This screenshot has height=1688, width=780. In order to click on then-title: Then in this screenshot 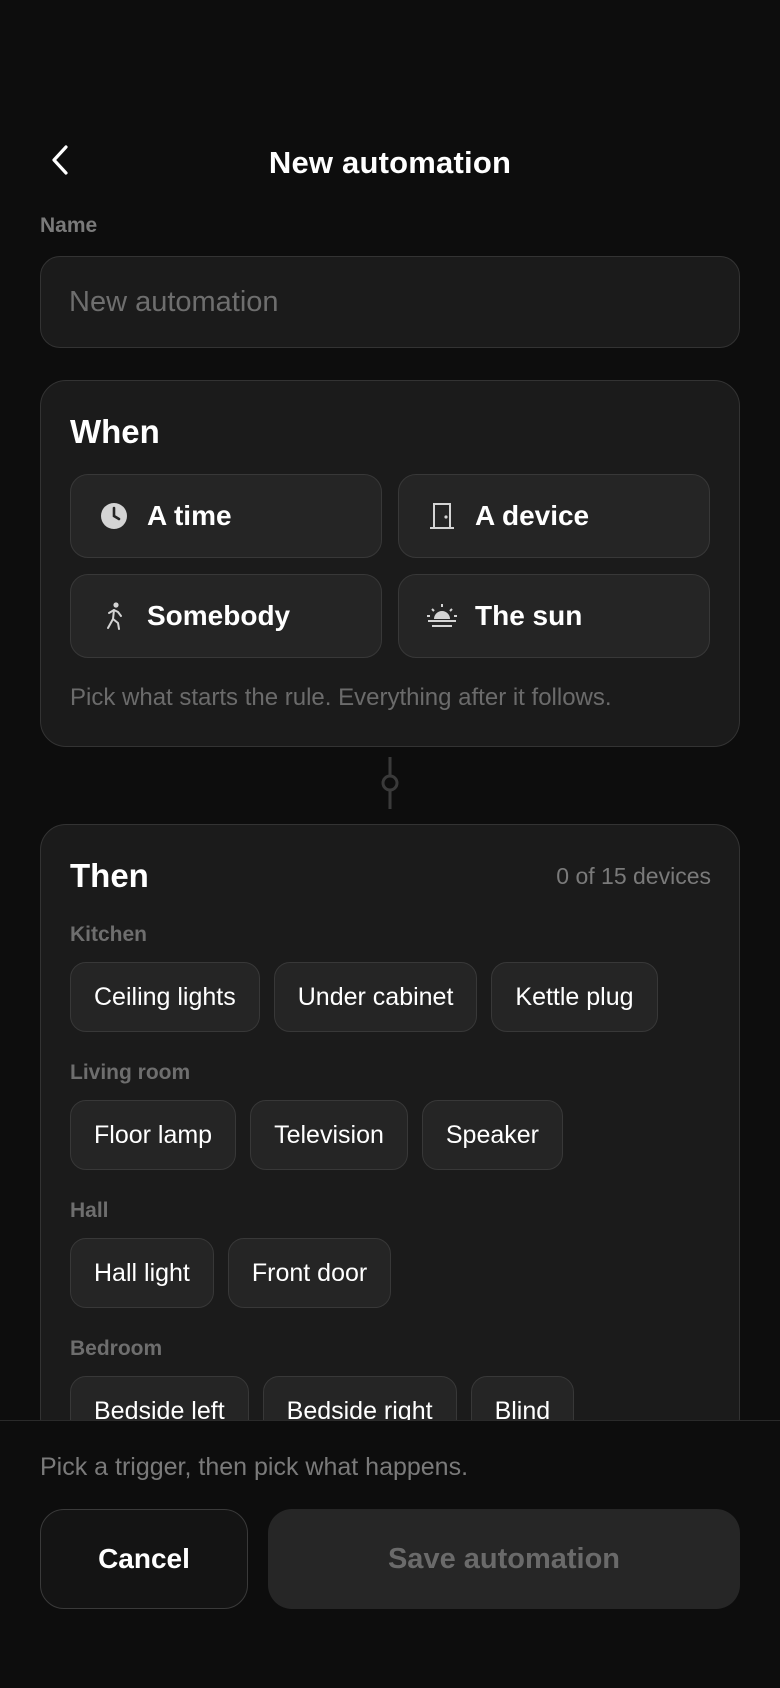, I will do `click(109, 875)`.